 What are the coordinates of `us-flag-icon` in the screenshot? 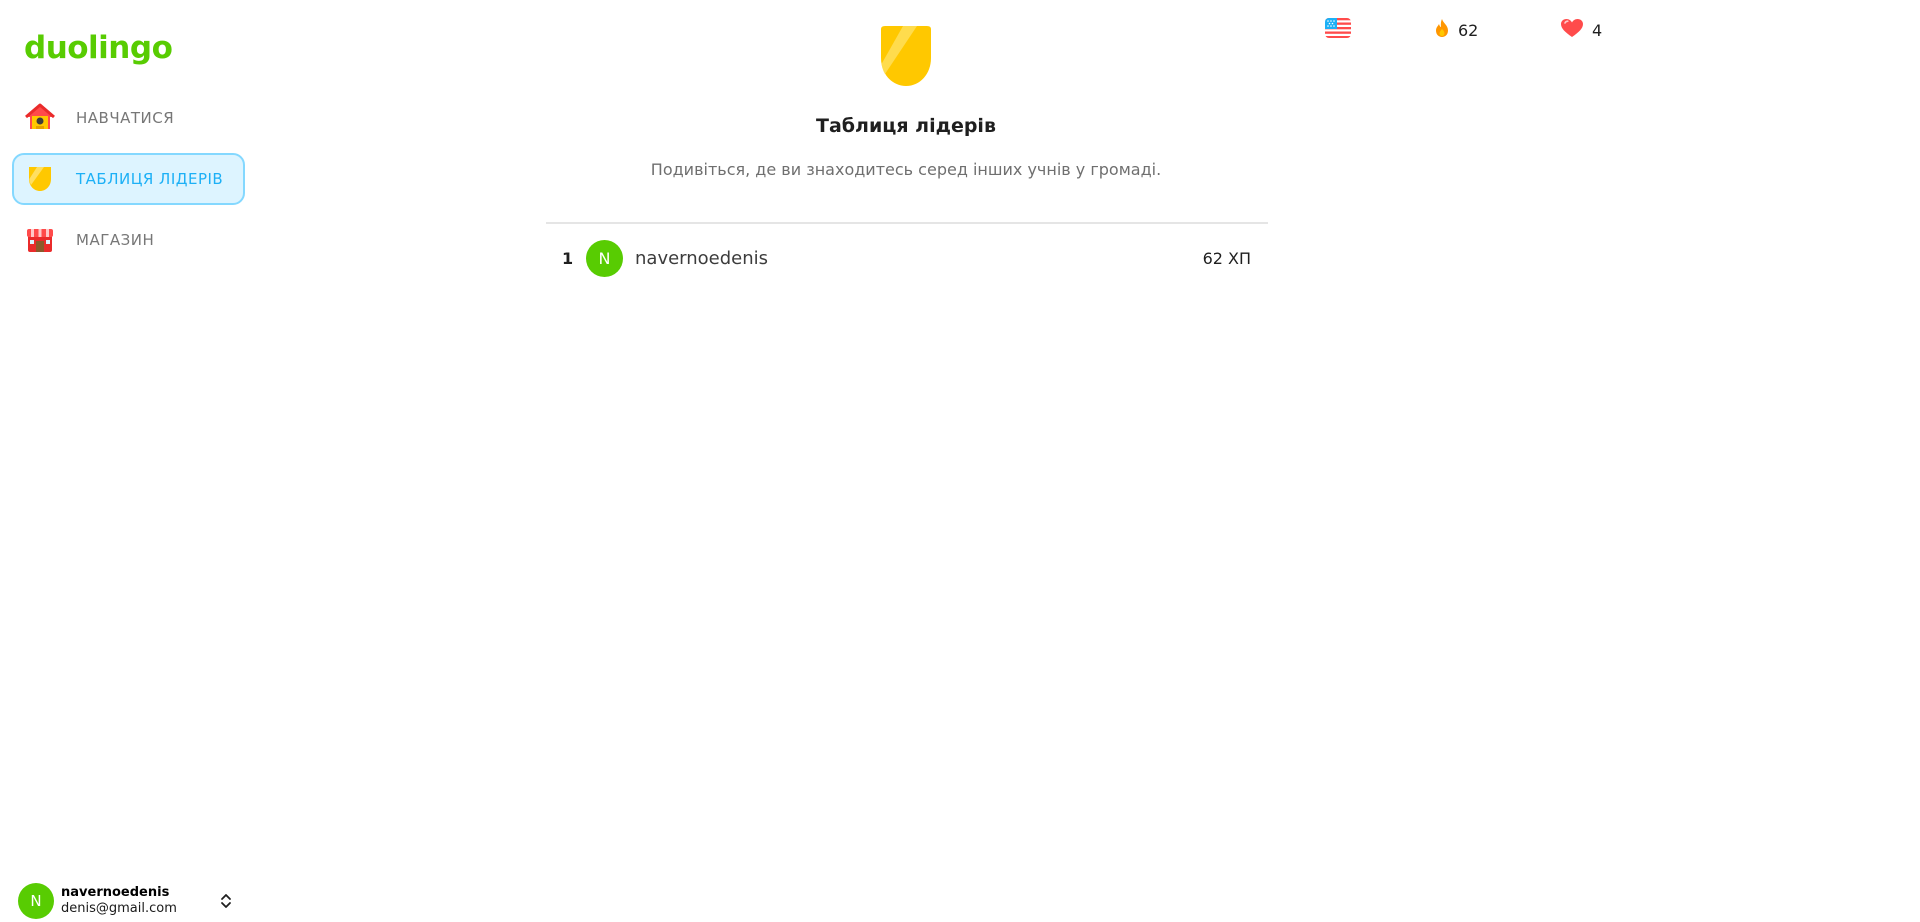 It's located at (1338, 30).